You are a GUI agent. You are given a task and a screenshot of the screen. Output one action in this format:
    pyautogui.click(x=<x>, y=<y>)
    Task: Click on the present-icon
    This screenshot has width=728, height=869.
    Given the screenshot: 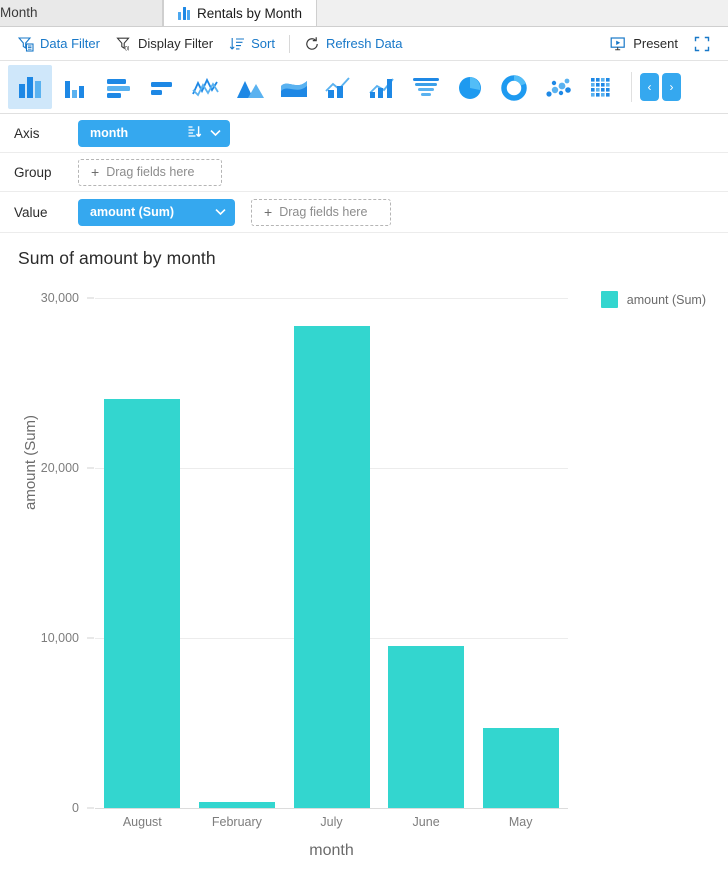 What is the action you would take?
    pyautogui.click(x=618, y=44)
    